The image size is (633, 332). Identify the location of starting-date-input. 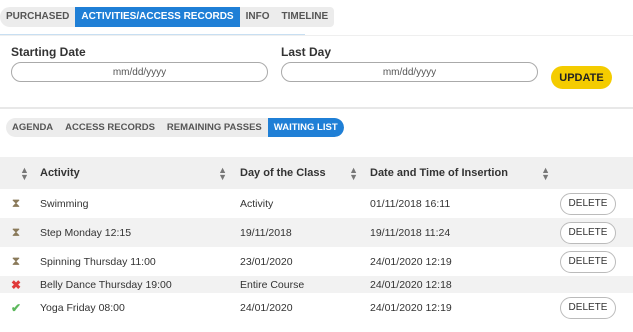
(139, 72).